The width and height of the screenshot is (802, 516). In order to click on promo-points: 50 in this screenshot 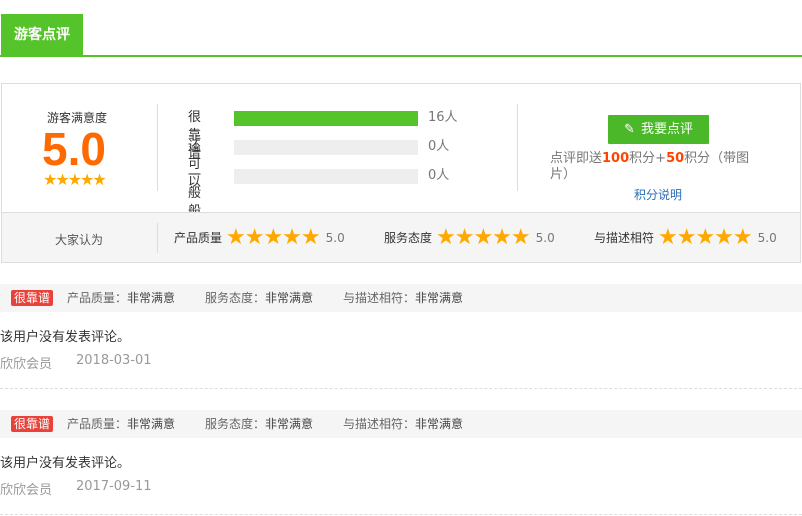, I will do `click(675, 158)`.